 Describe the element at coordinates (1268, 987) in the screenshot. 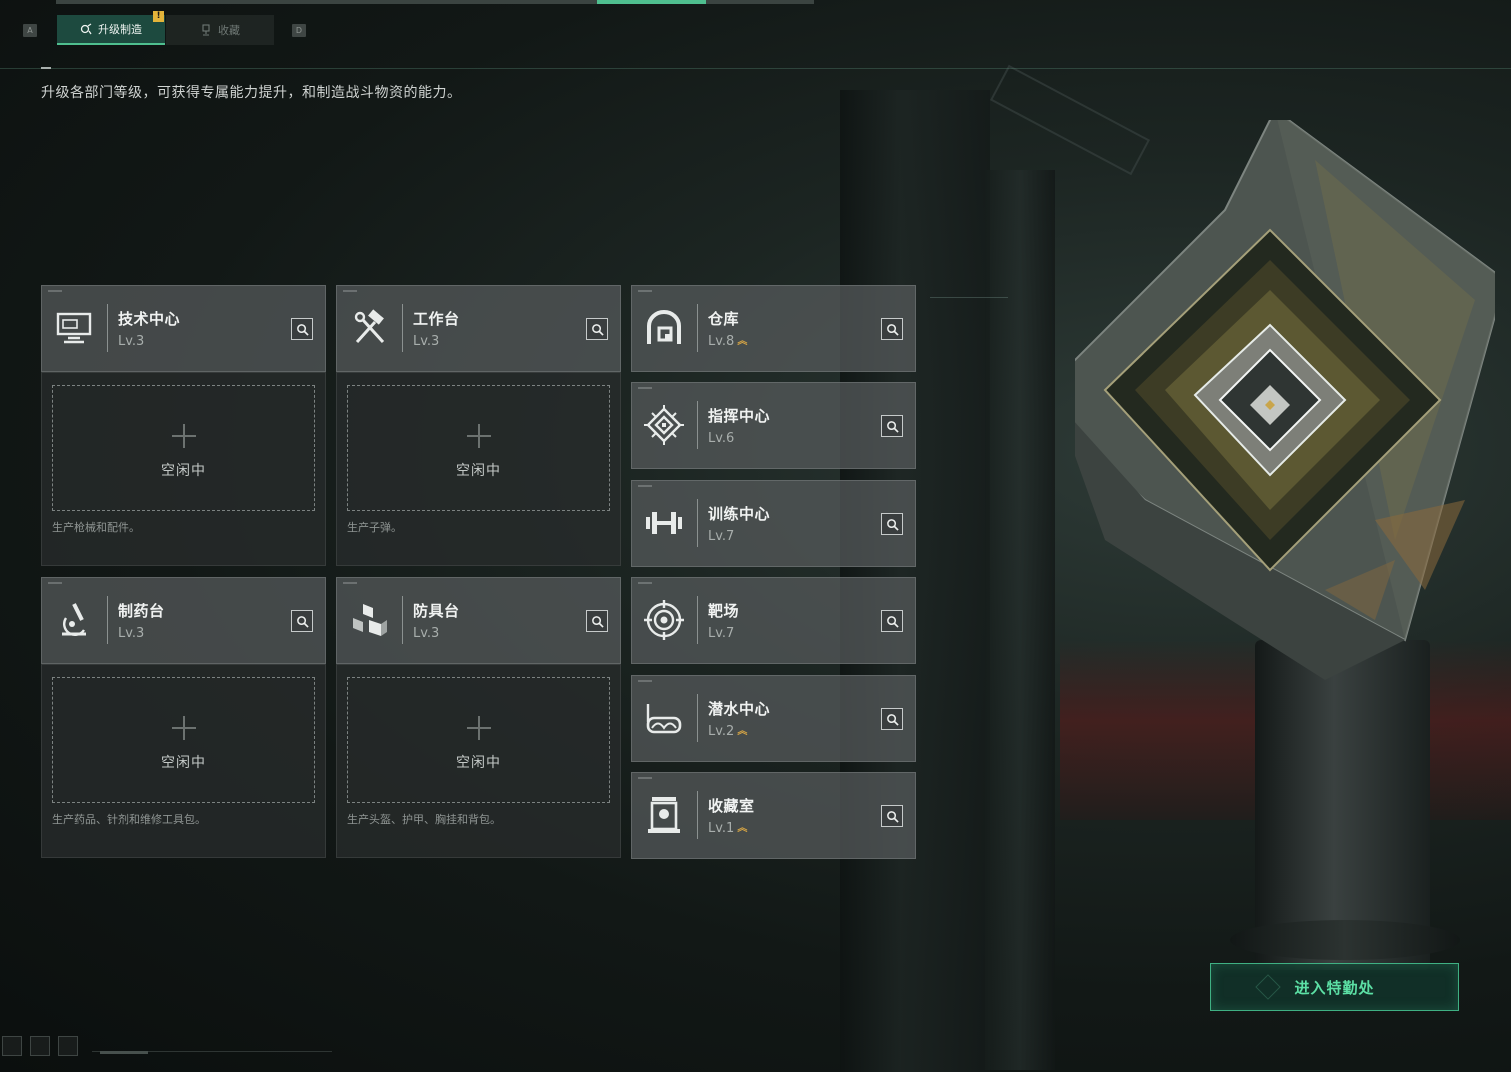

I see `button-deco-icon` at that location.